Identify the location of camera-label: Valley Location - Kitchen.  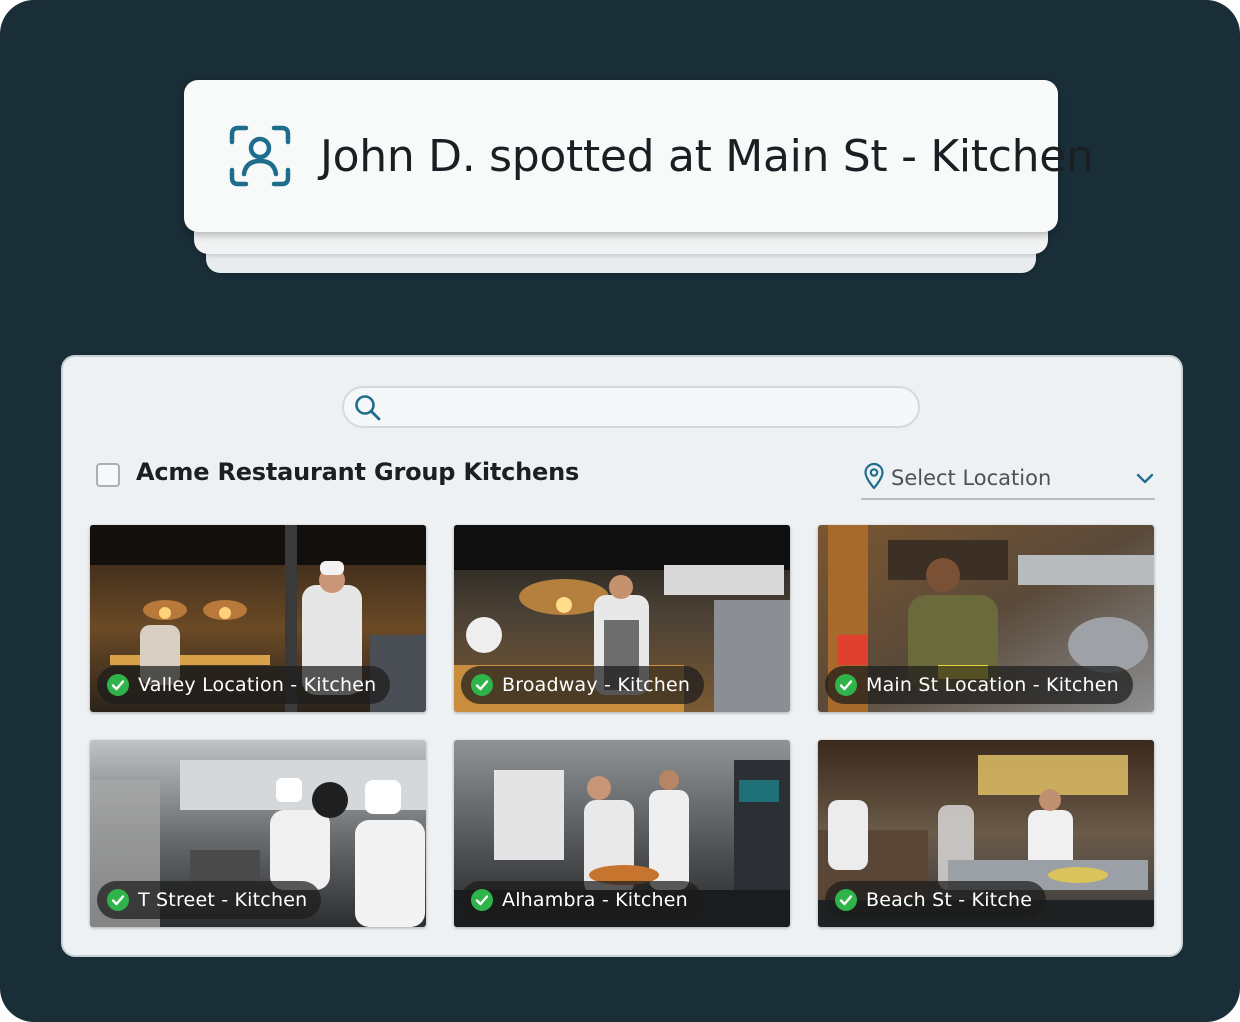
(257, 685).